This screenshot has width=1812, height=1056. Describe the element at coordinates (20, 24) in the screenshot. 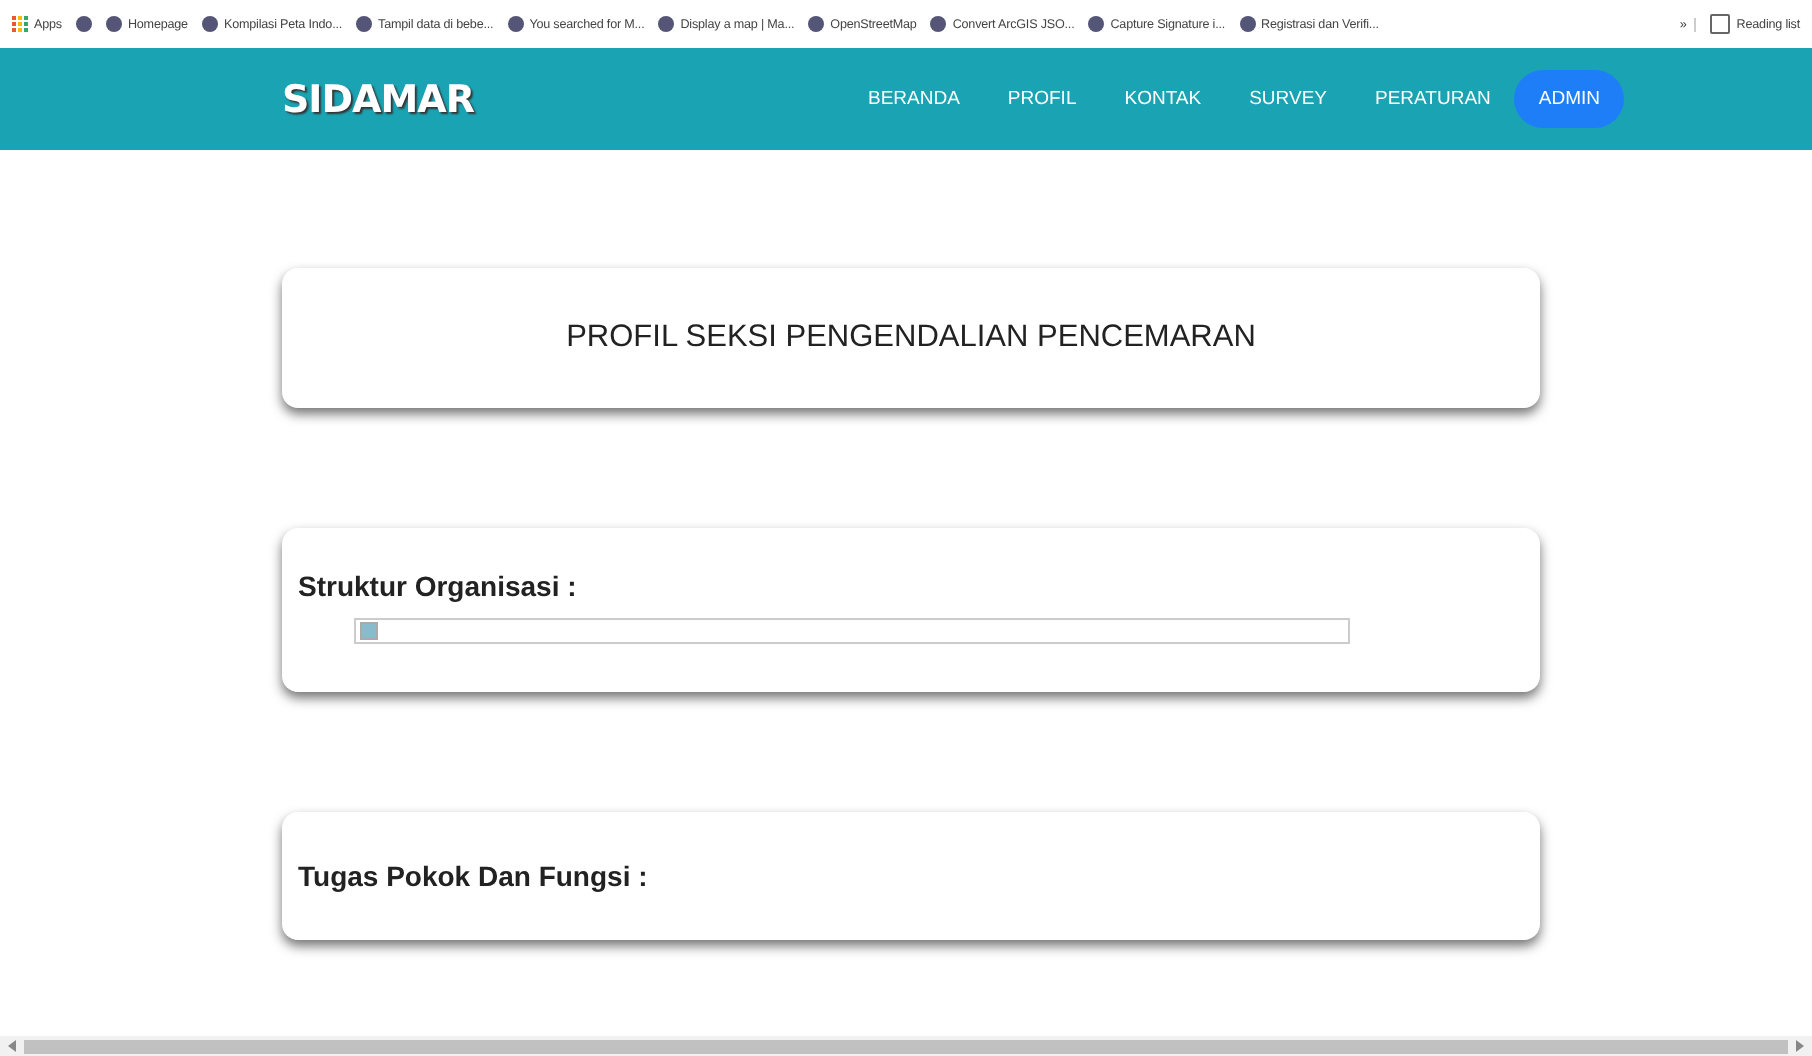

I see `apps-grid-icon` at that location.